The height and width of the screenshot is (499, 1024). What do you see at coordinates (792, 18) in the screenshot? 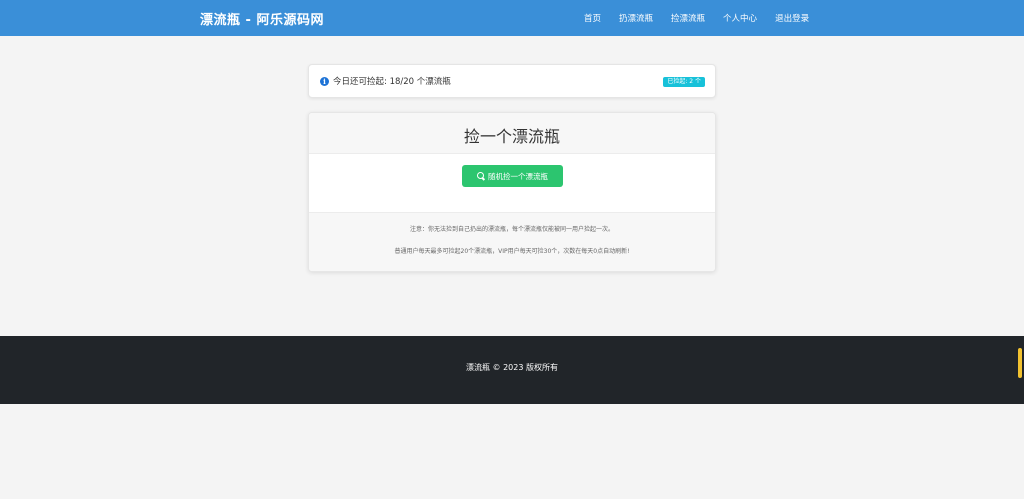
I see `nav-link-logout: 退出登录` at bounding box center [792, 18].